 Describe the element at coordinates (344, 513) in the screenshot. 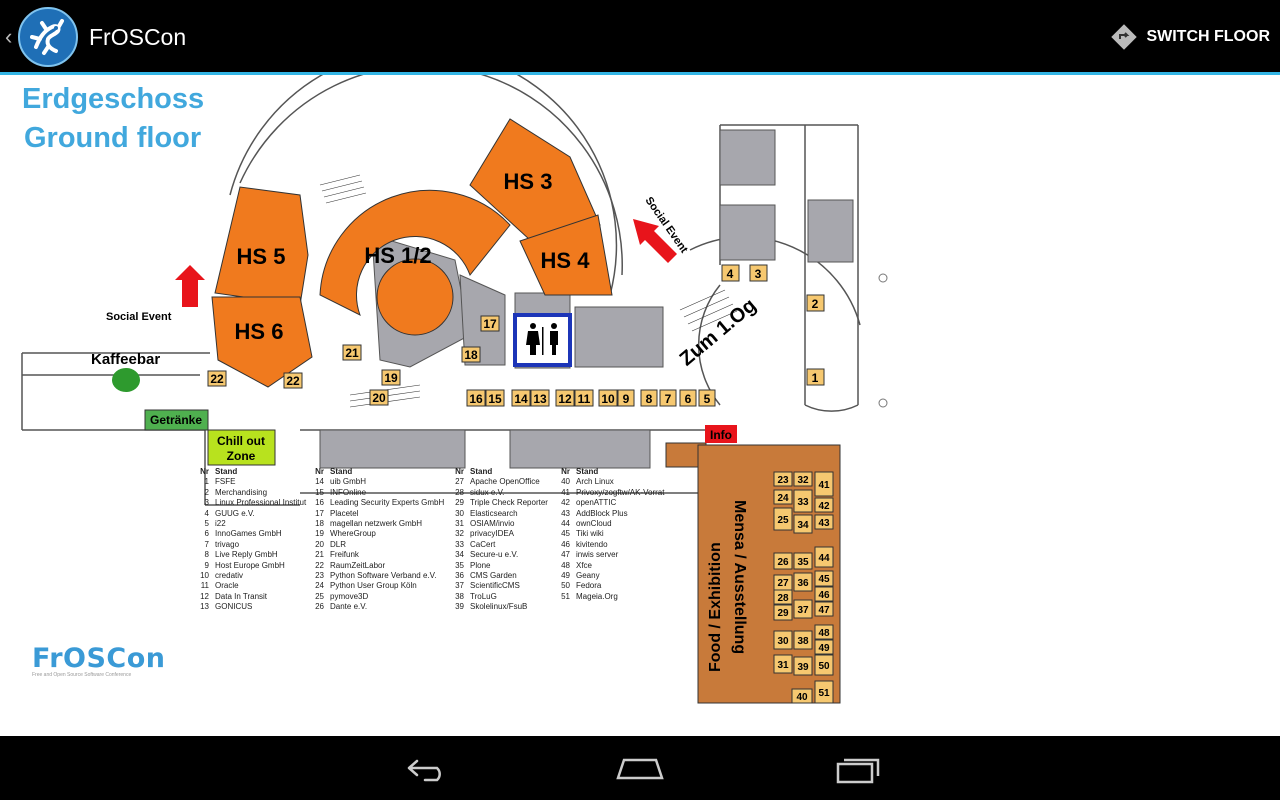

I see `legend-stand-name: Placetel` at that location.